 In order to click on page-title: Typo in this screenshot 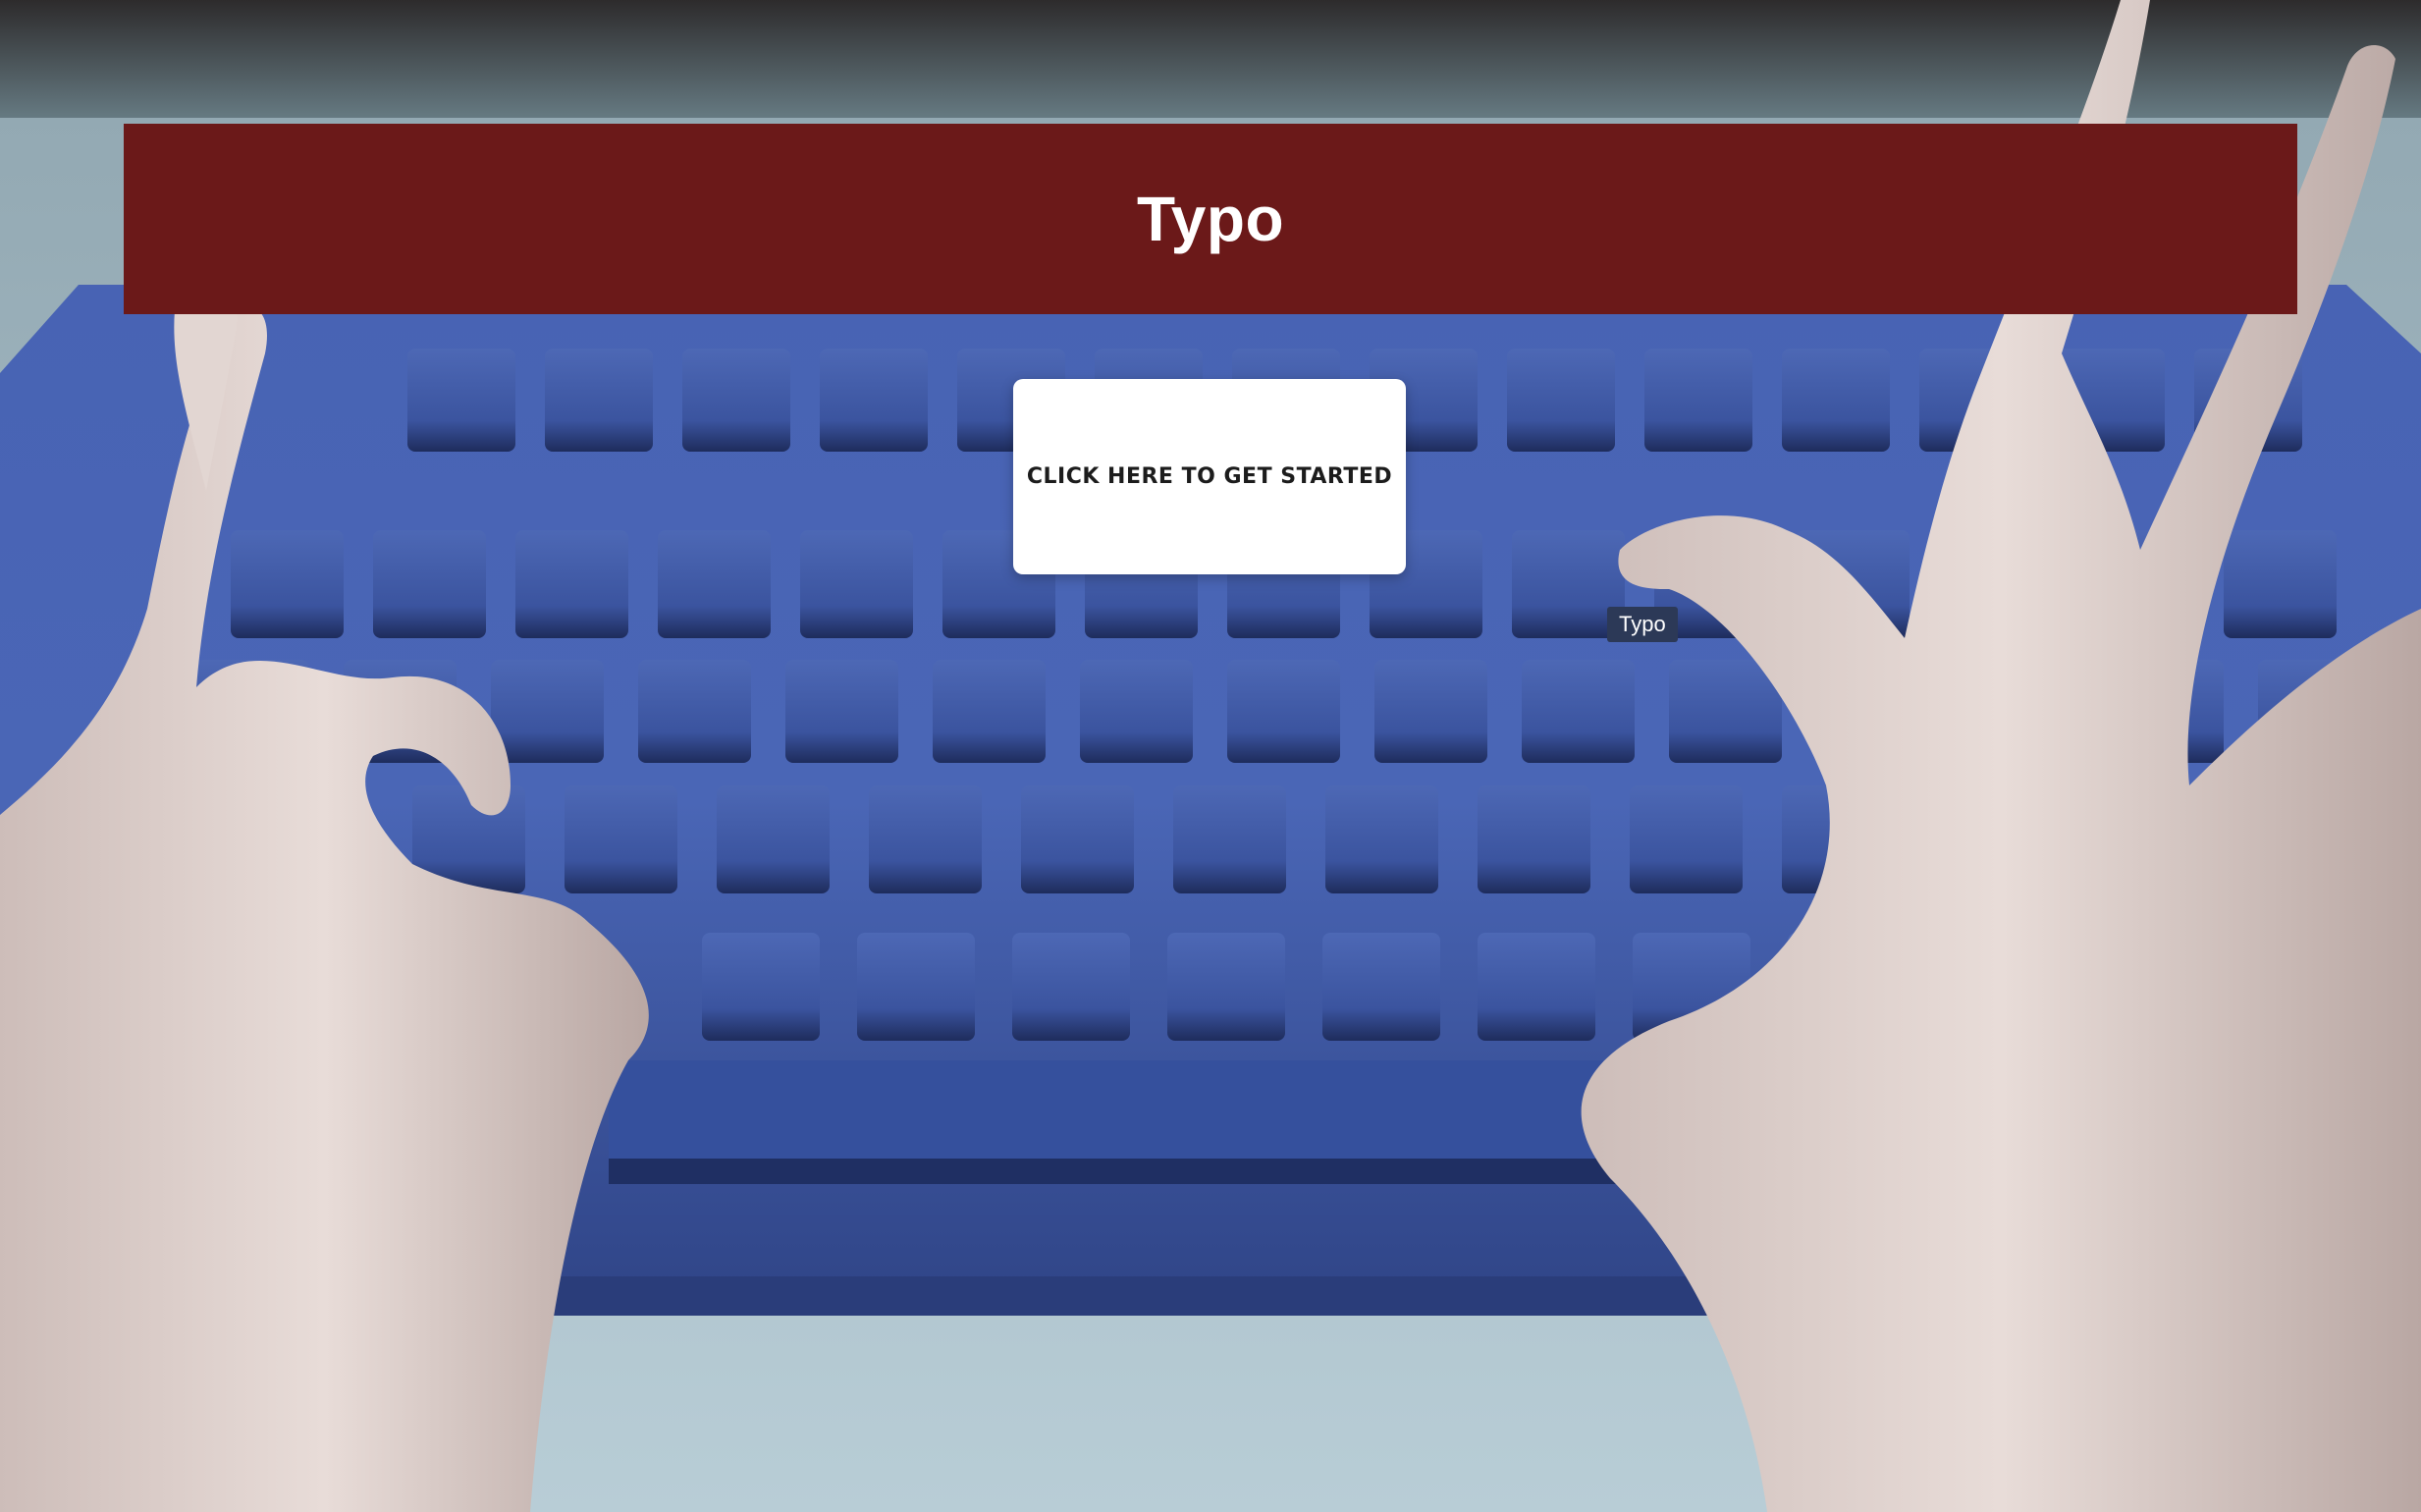, I will do `click(1210, 219)`.